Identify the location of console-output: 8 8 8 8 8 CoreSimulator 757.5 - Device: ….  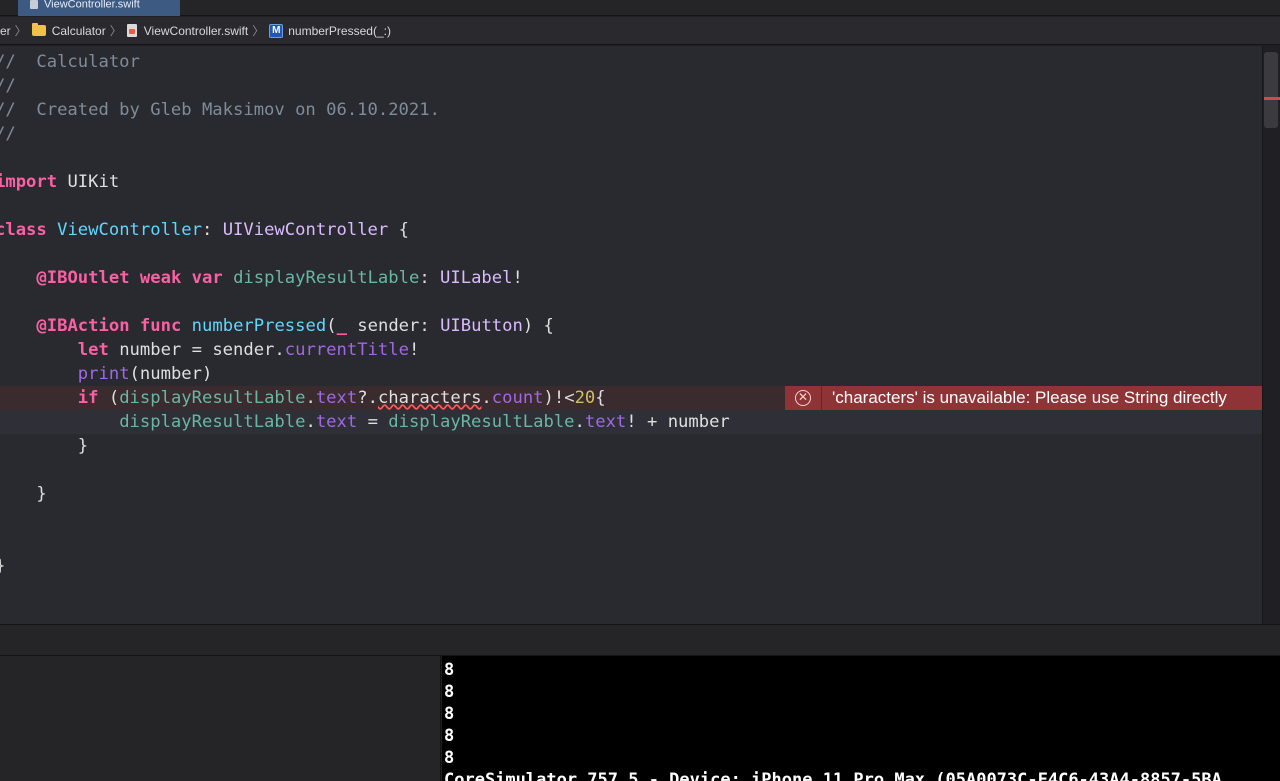
(861, 718).